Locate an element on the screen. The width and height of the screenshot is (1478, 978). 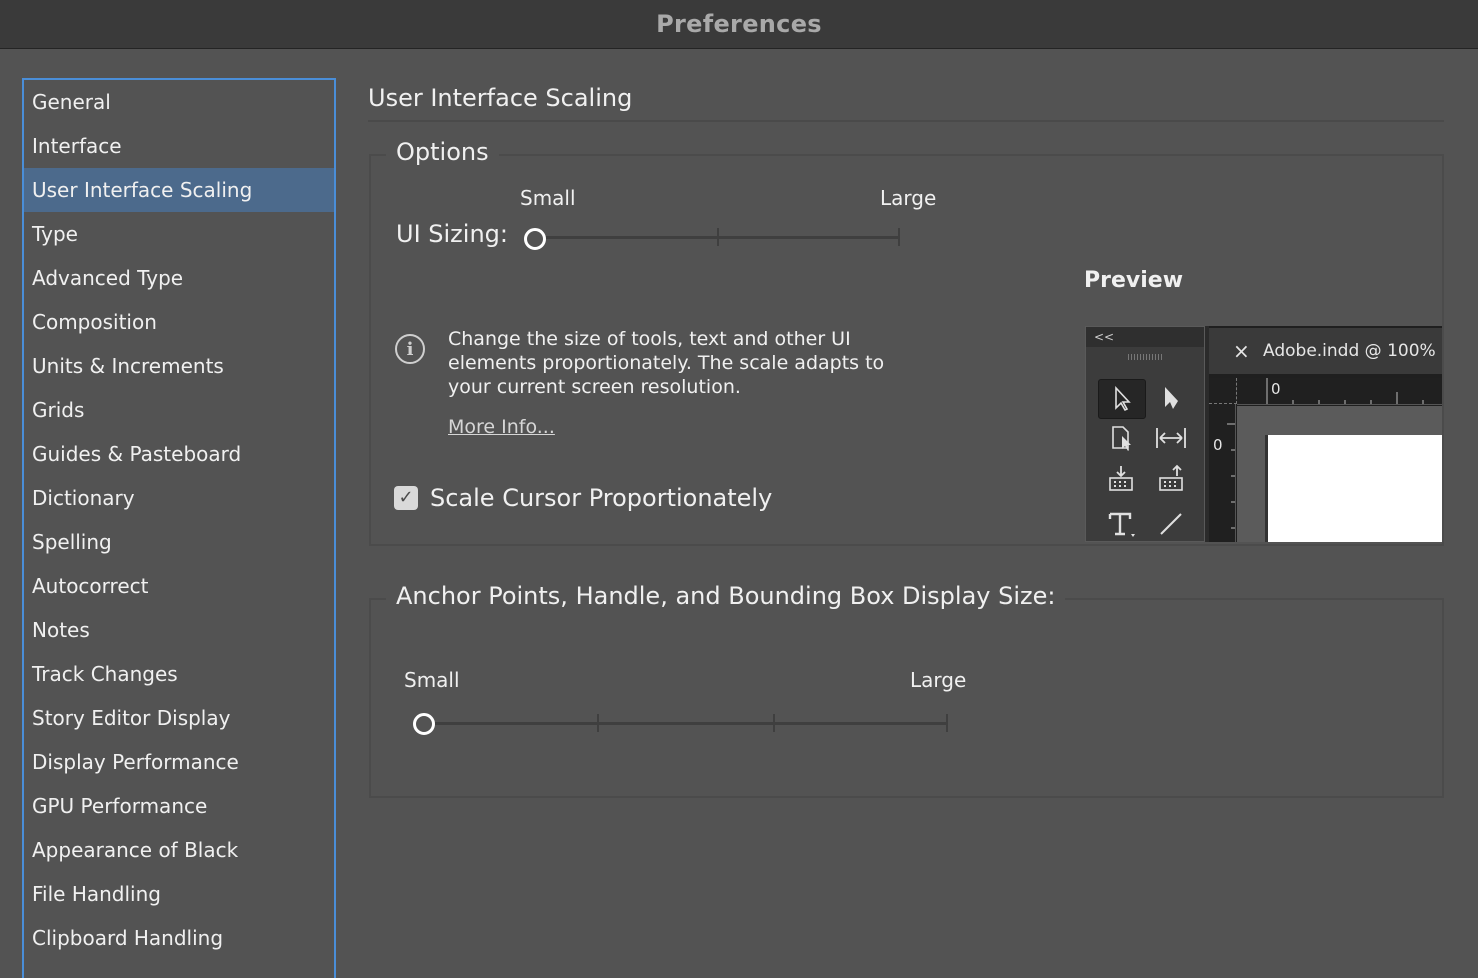
scale-cursor-label: Scale Cursor Proportionately is located at coordinates (601, 498).